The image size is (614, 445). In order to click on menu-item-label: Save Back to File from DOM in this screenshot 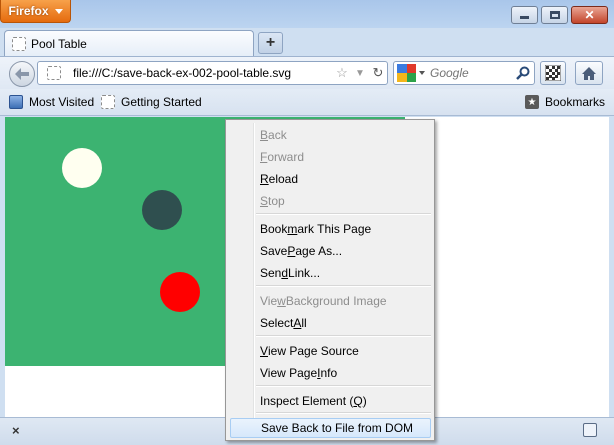, I will do `click(337, 428)`.